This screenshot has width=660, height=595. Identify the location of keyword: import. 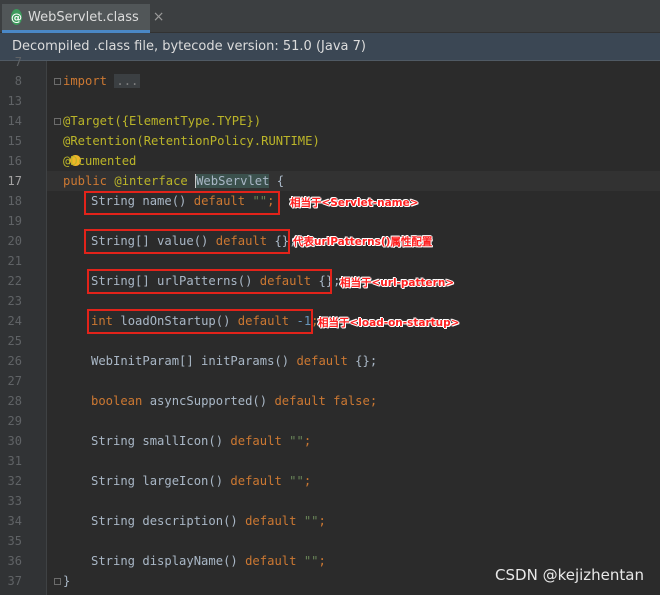
(85, 81).